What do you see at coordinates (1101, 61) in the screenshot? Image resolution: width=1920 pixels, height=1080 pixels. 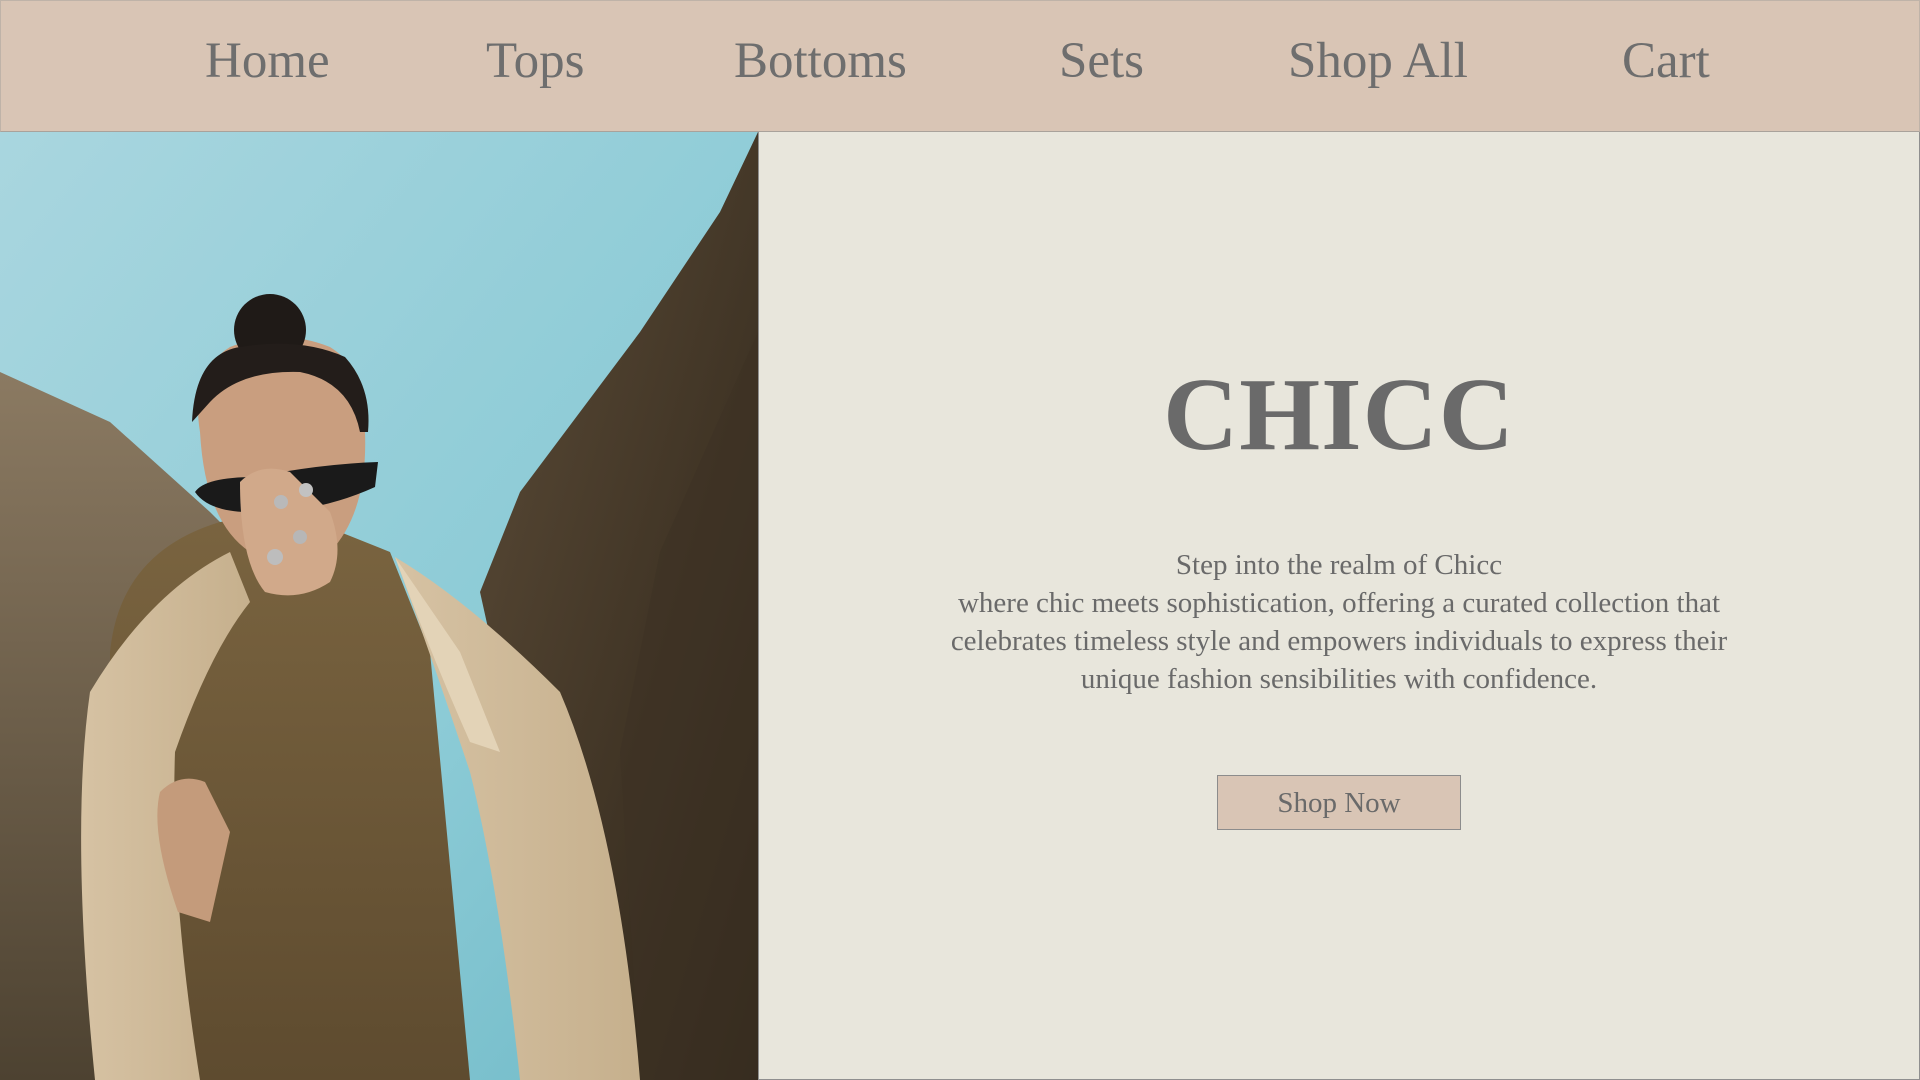 I see `nav-sets-link: Sets` at bounding box center [1101, 61].